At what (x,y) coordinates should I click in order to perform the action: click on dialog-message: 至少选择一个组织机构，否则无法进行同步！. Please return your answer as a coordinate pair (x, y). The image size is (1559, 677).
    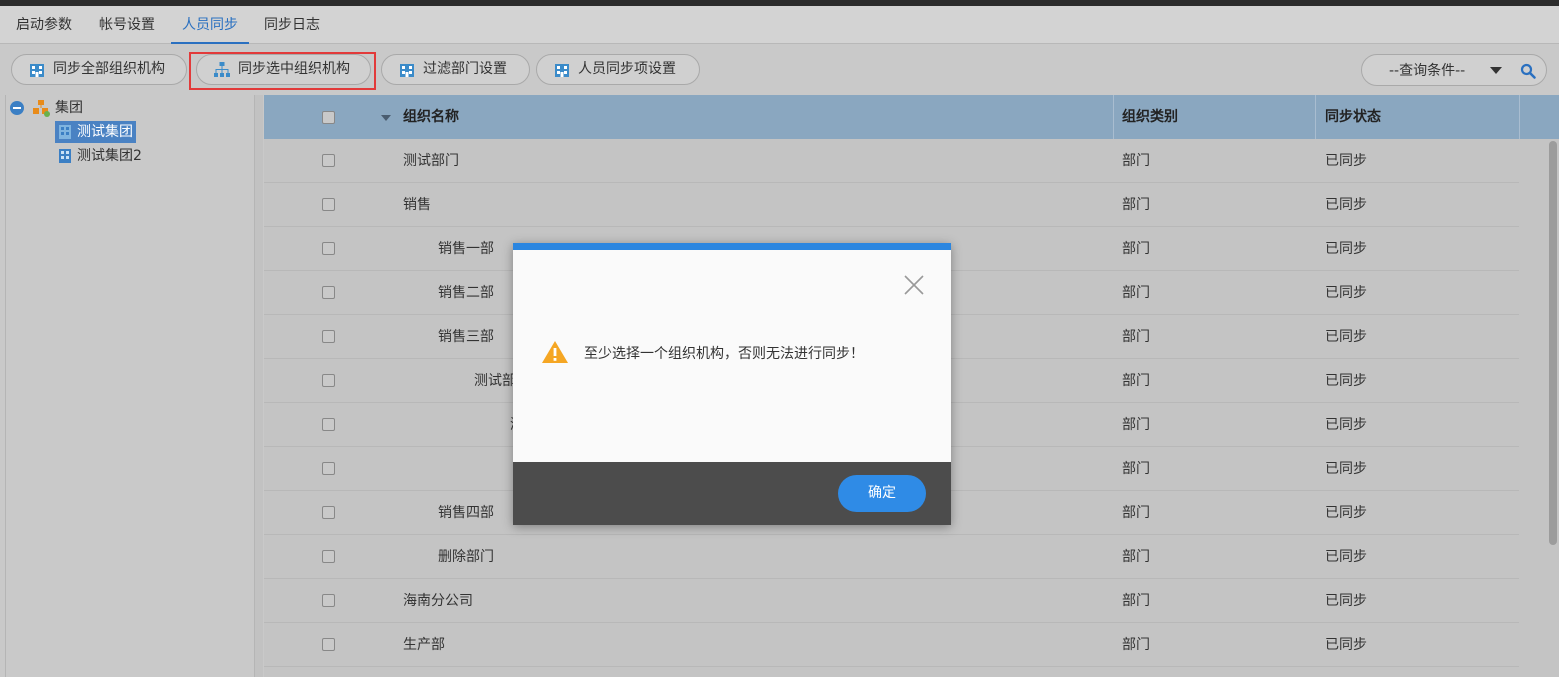
    Looking at the image, I should click on (724, 354).